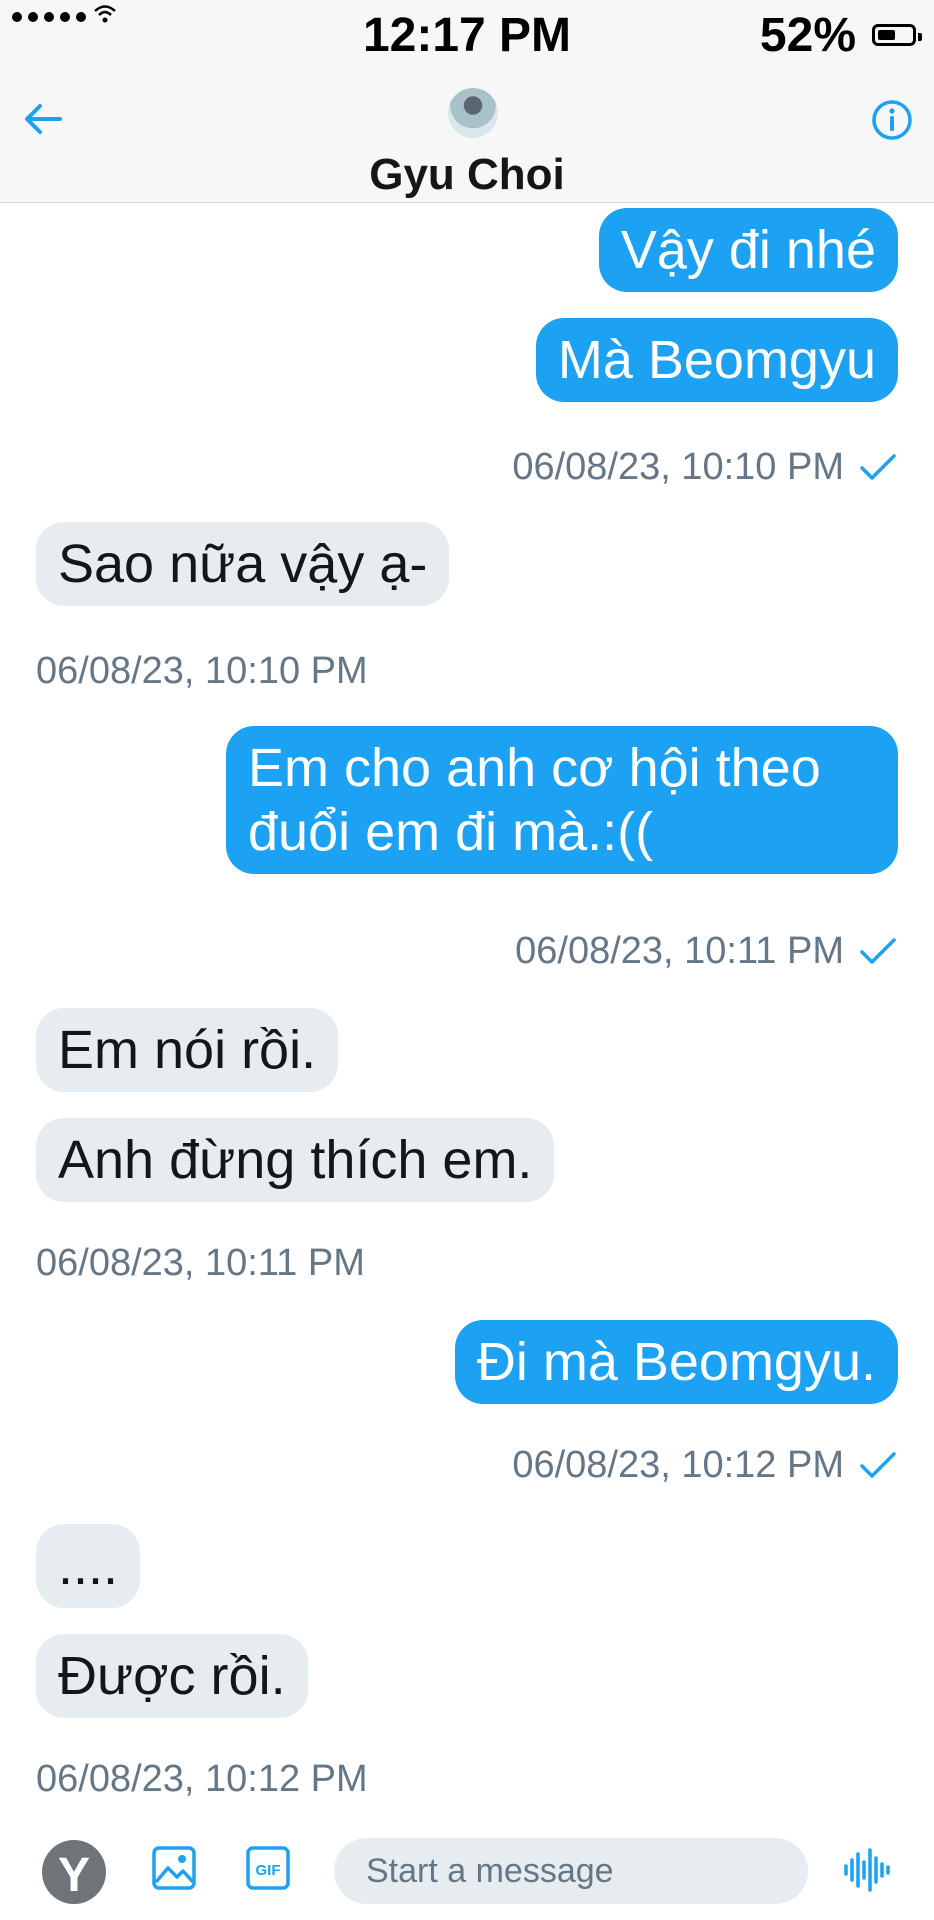 Image resolution: width=934 pixels, height=1920 pixels. Describe the element at coordinates (243, 564) in the screenshot. I see `incoming-message: Sao nữa vậy ạ-` at that location.